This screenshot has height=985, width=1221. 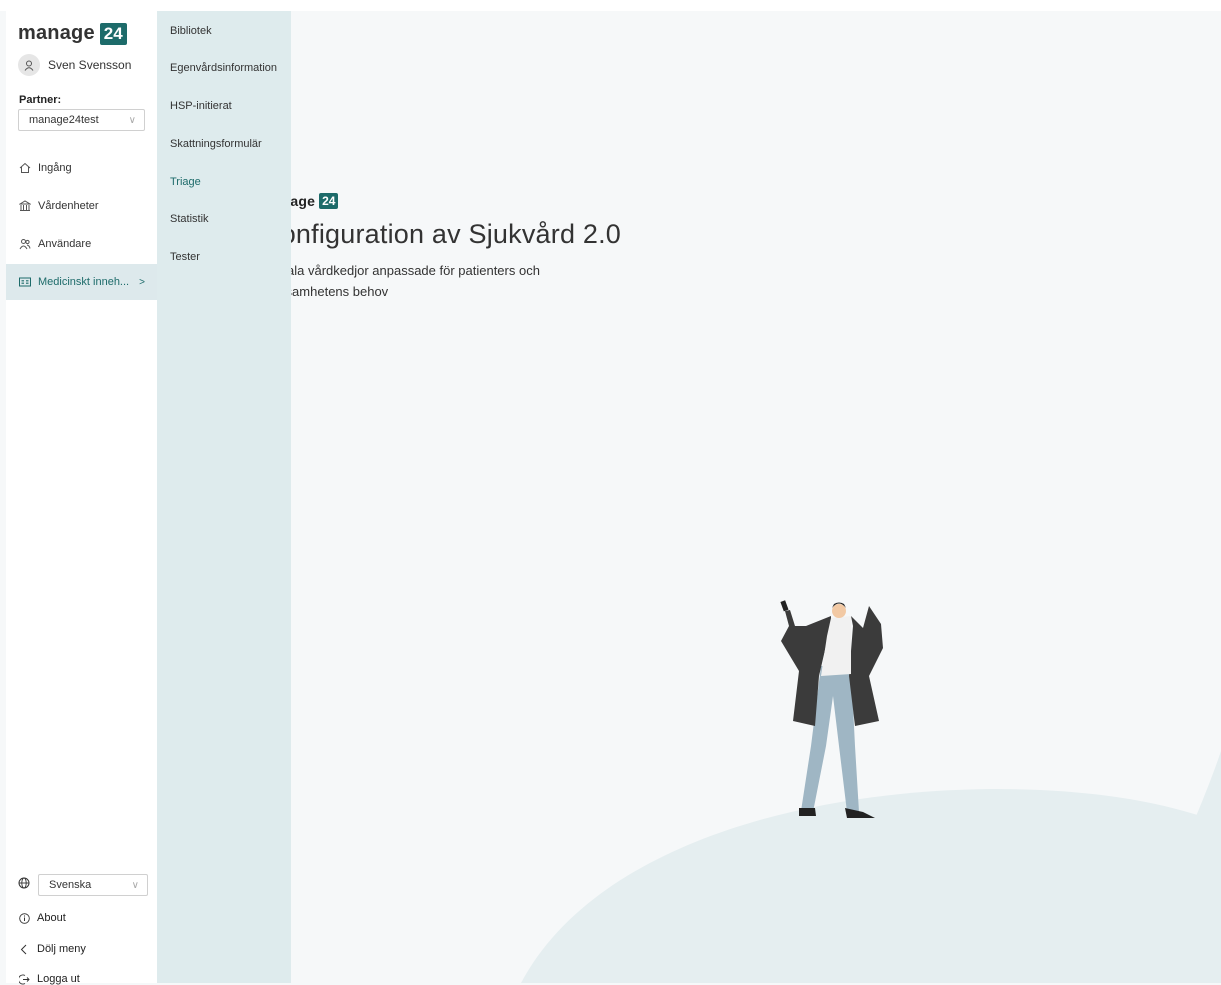 What do you see at coordinates (191, 31) in the screenshot?
I see `submenu-item-bibliotek: Bibliotek` at bounding box center [191, 31].